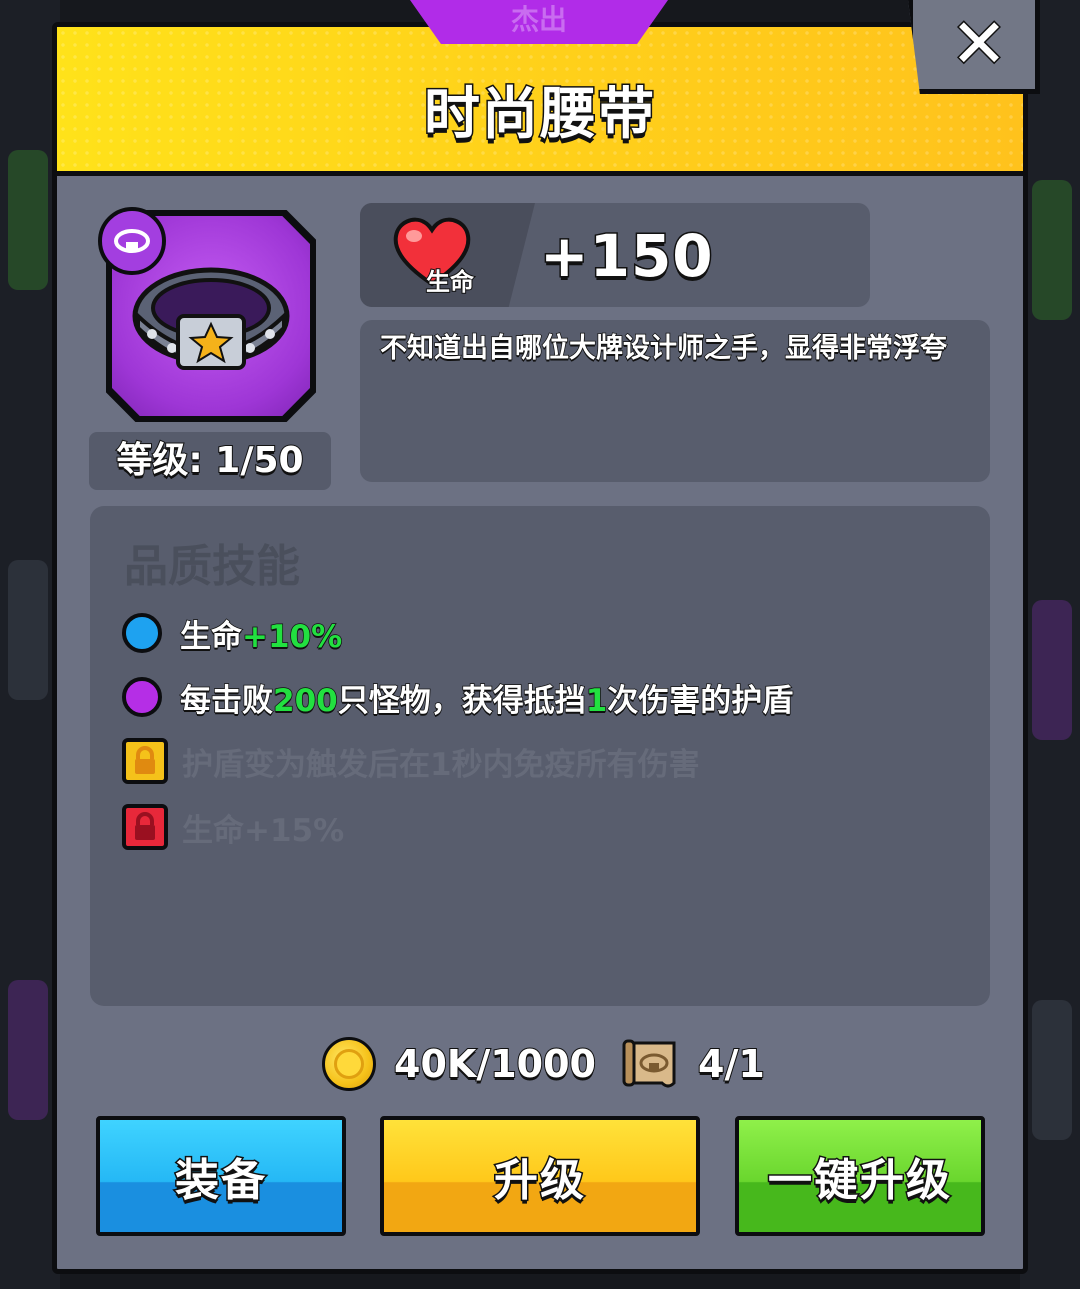 Image resolution: width=1080 pixels, height=1289 pixels. I want to click on close-icon: ✕, so click(979, 44).